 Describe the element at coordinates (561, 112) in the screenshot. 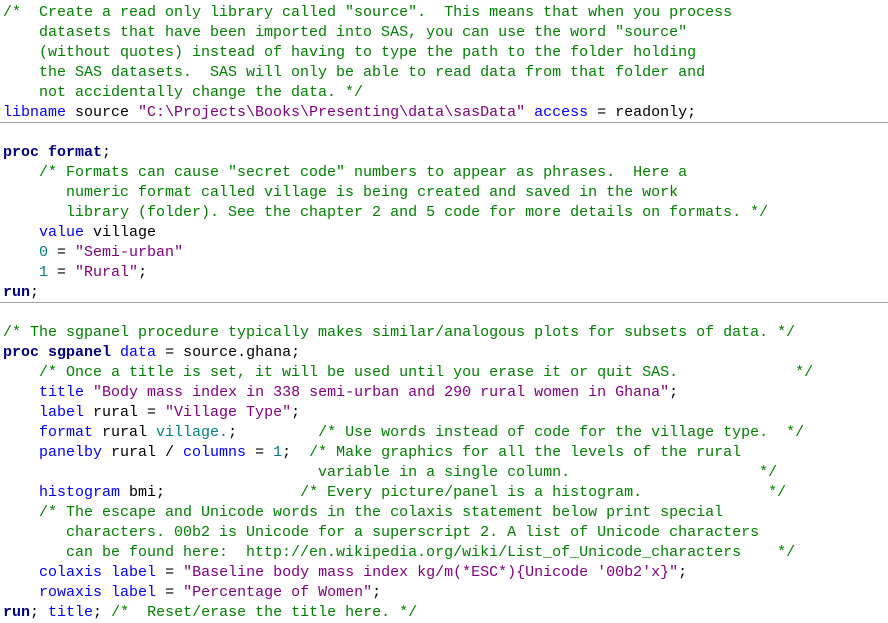

I see `keyword-token: access` at that location.